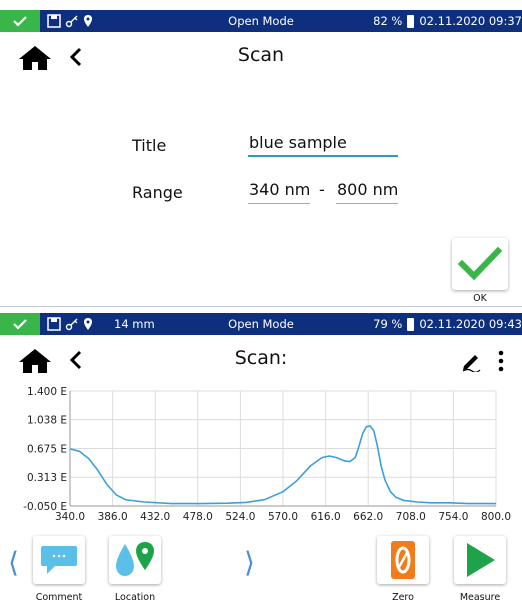 Image resolution: width=522 pixels, height=614 pixels. Describe the element at coordinates (135, 597) in the screenshot. I see `location-label: Location` at that location.